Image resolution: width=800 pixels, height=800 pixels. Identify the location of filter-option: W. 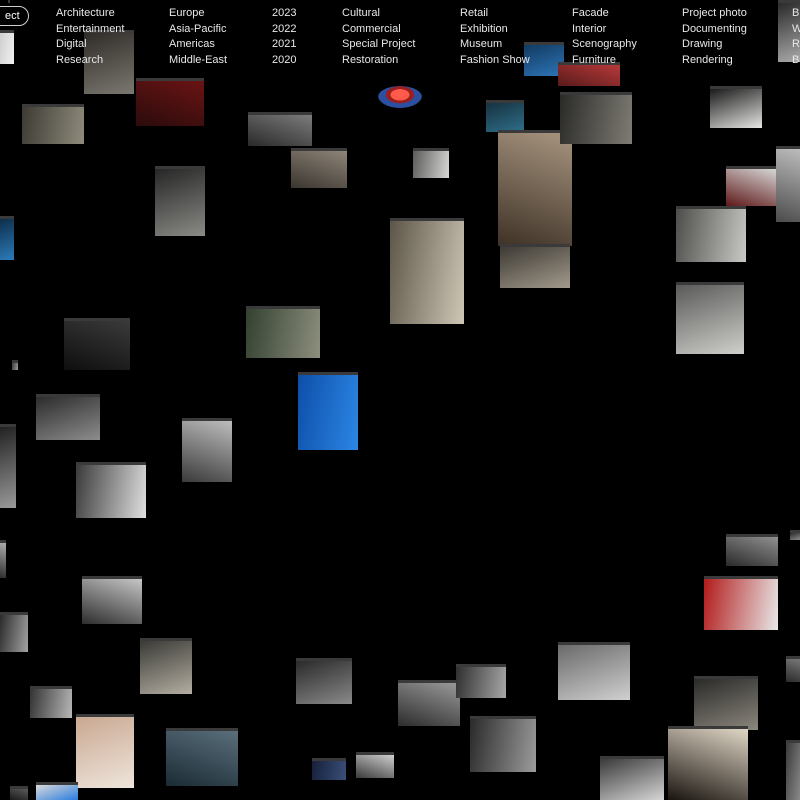
(796, 30).